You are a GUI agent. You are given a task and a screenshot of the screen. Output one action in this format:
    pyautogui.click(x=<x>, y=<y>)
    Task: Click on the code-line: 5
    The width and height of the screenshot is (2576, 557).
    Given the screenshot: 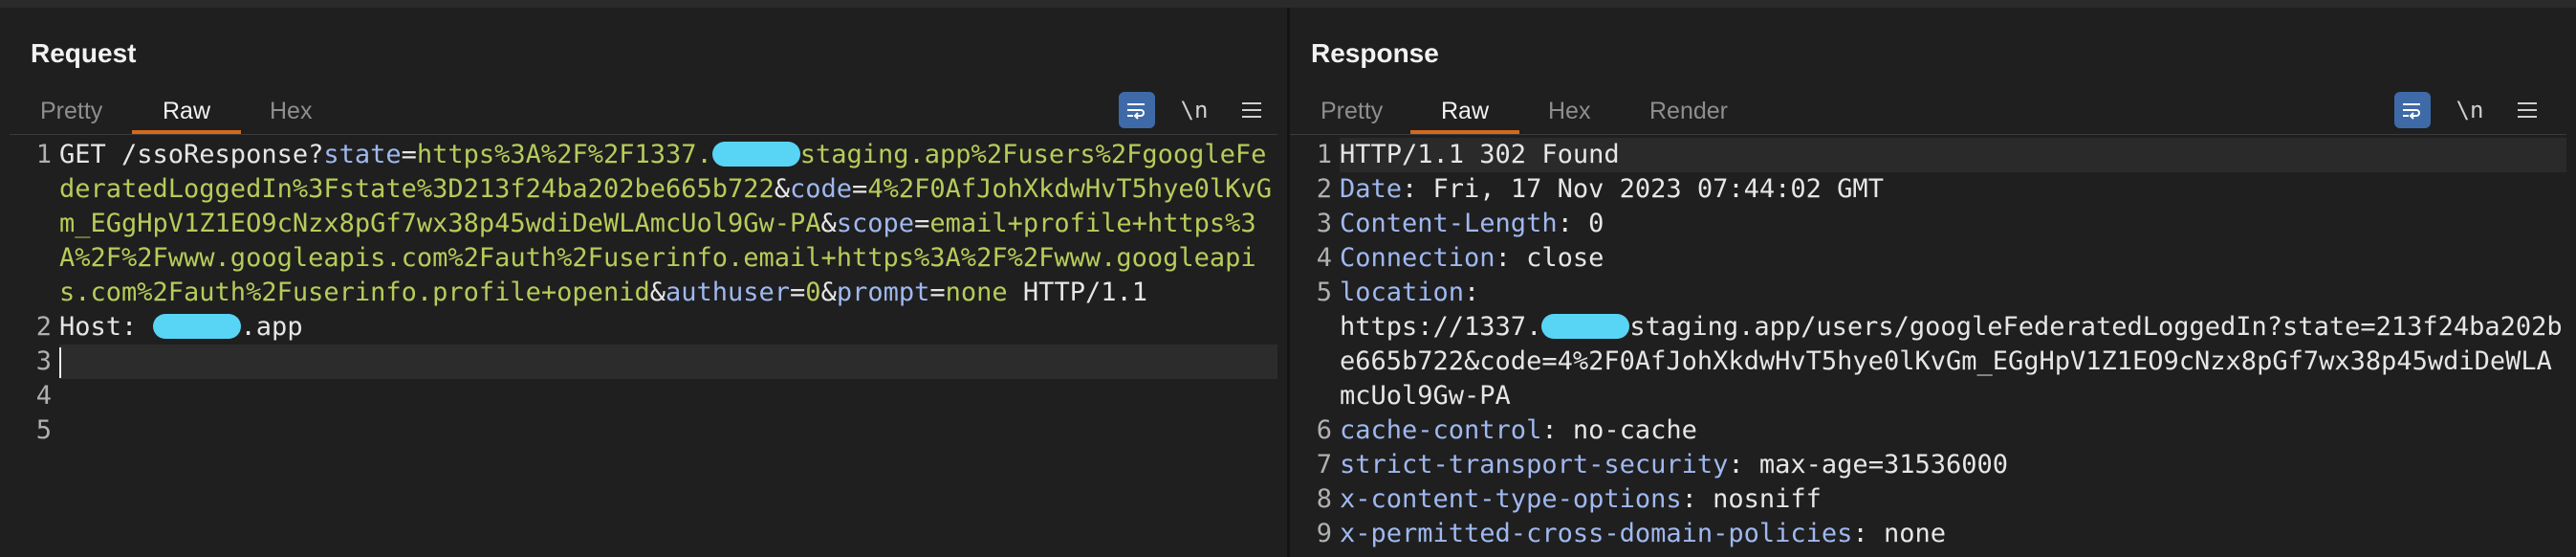 What is the action you would take?
    pyautogui.click(x=643, y=431)
    